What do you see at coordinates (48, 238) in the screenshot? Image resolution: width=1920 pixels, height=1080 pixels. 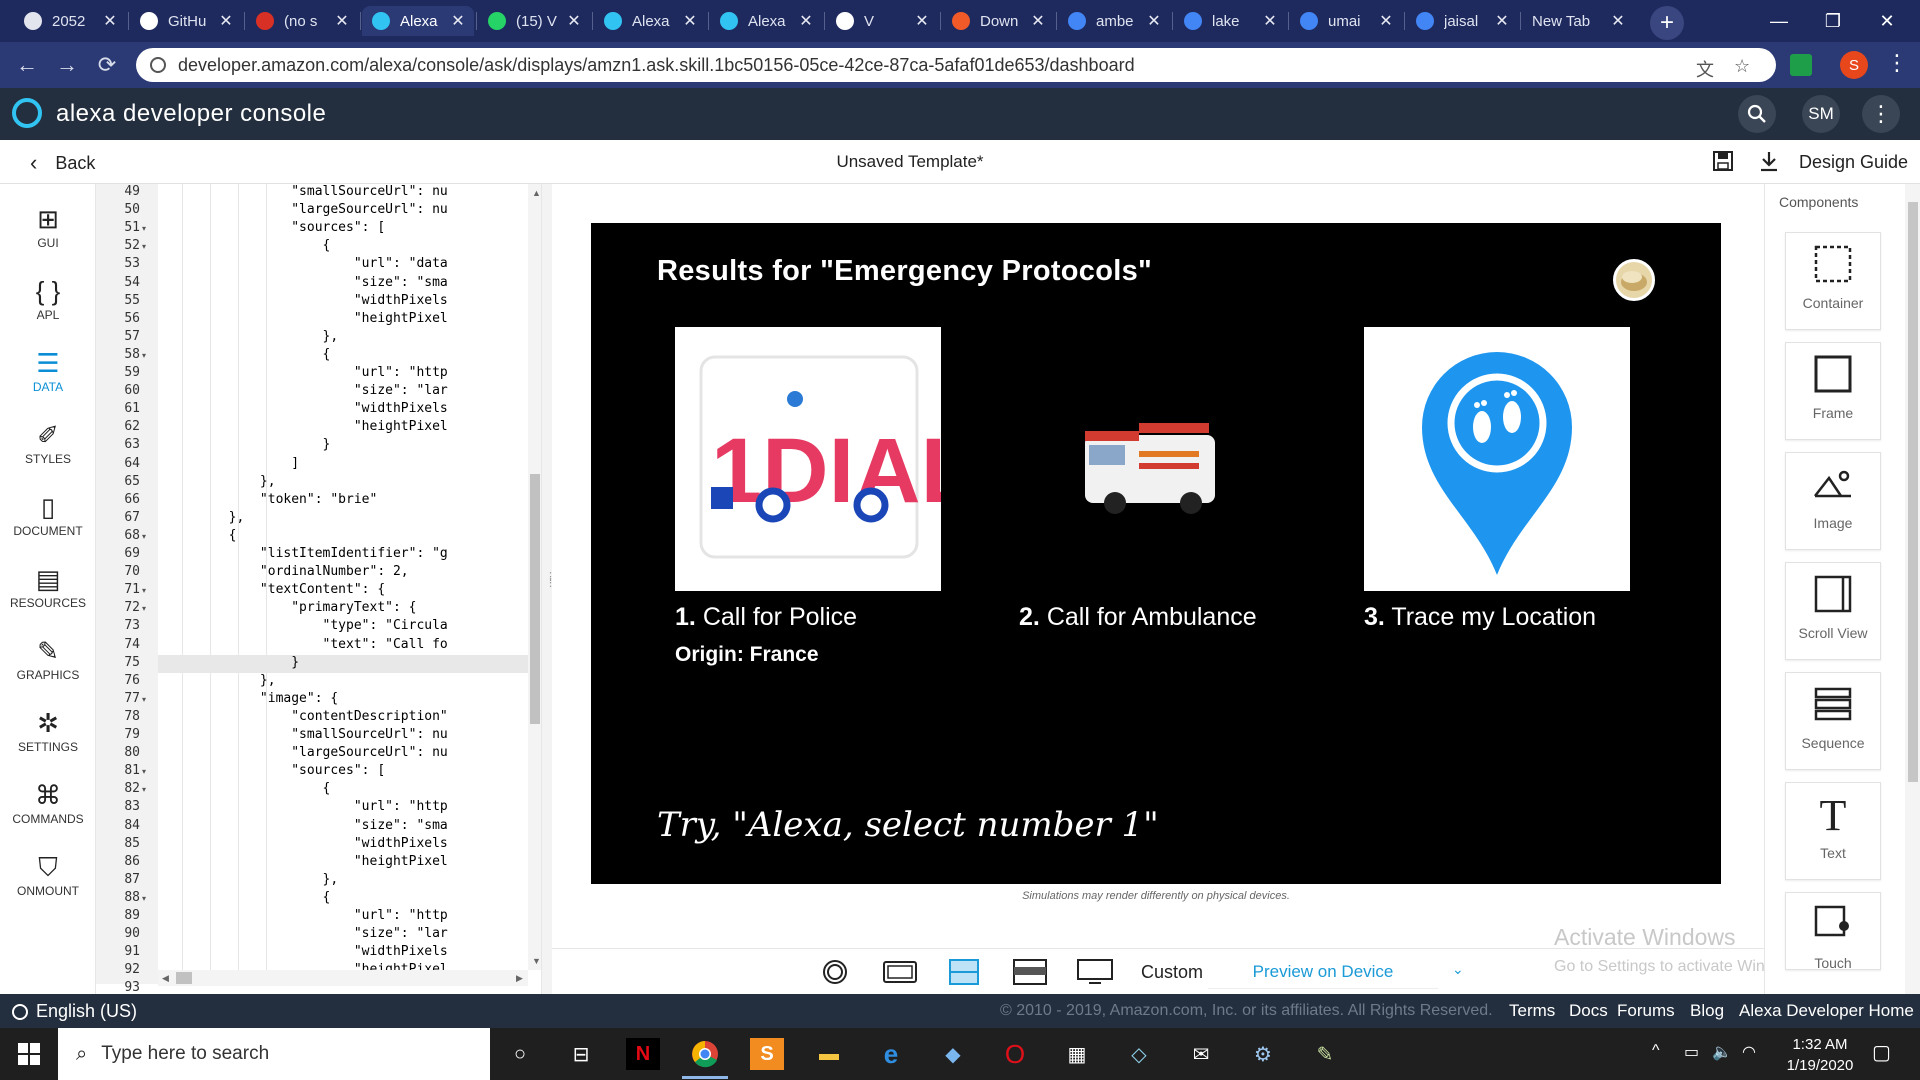 I see `nav-item-gui: ⊞ GUI` at bounding box center [48, 238].